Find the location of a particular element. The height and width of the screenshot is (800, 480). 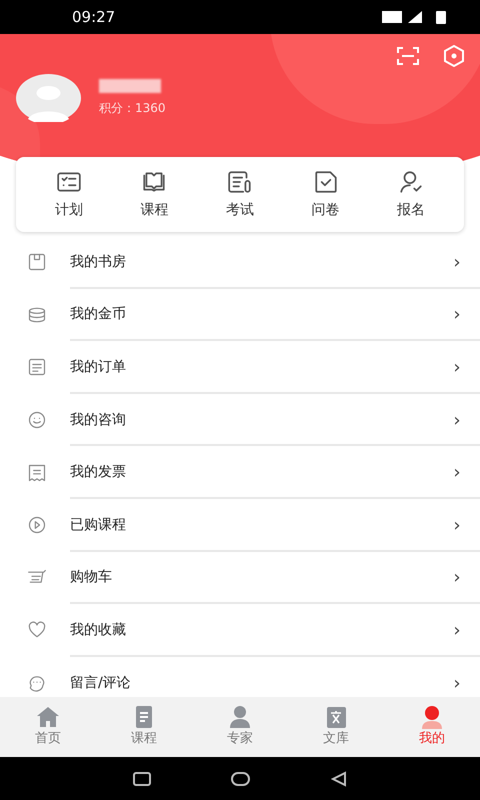

document-icon is located at coordinates (239, 181).